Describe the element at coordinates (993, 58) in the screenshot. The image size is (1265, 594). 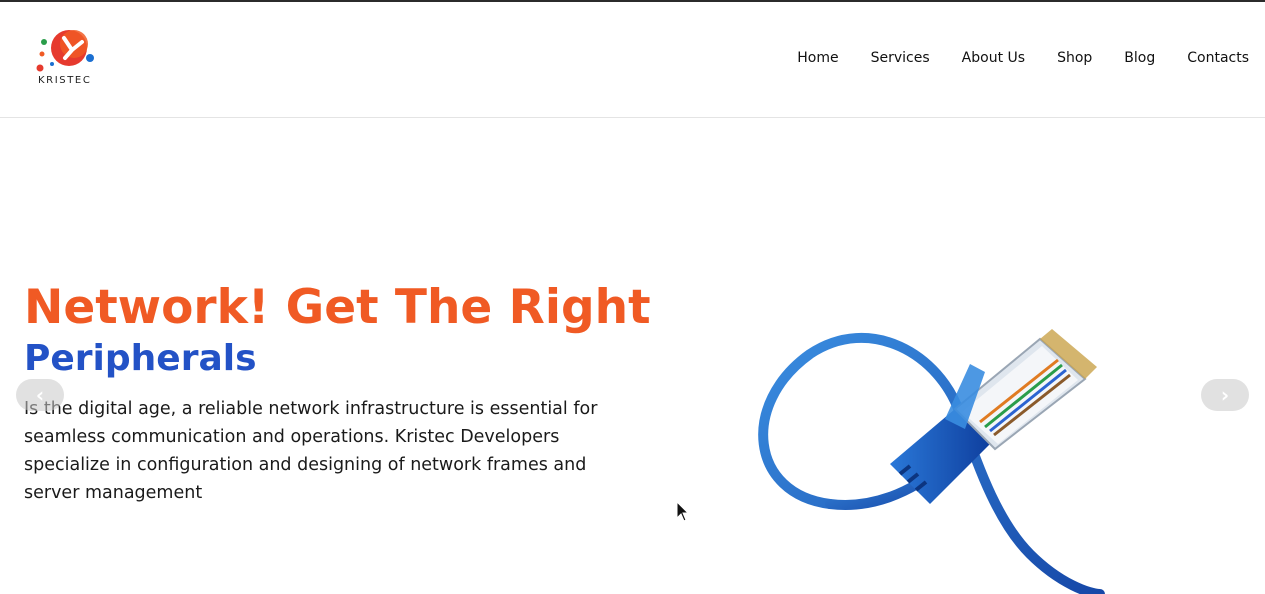
I see `nav-item-about-us: About Us` at that location.